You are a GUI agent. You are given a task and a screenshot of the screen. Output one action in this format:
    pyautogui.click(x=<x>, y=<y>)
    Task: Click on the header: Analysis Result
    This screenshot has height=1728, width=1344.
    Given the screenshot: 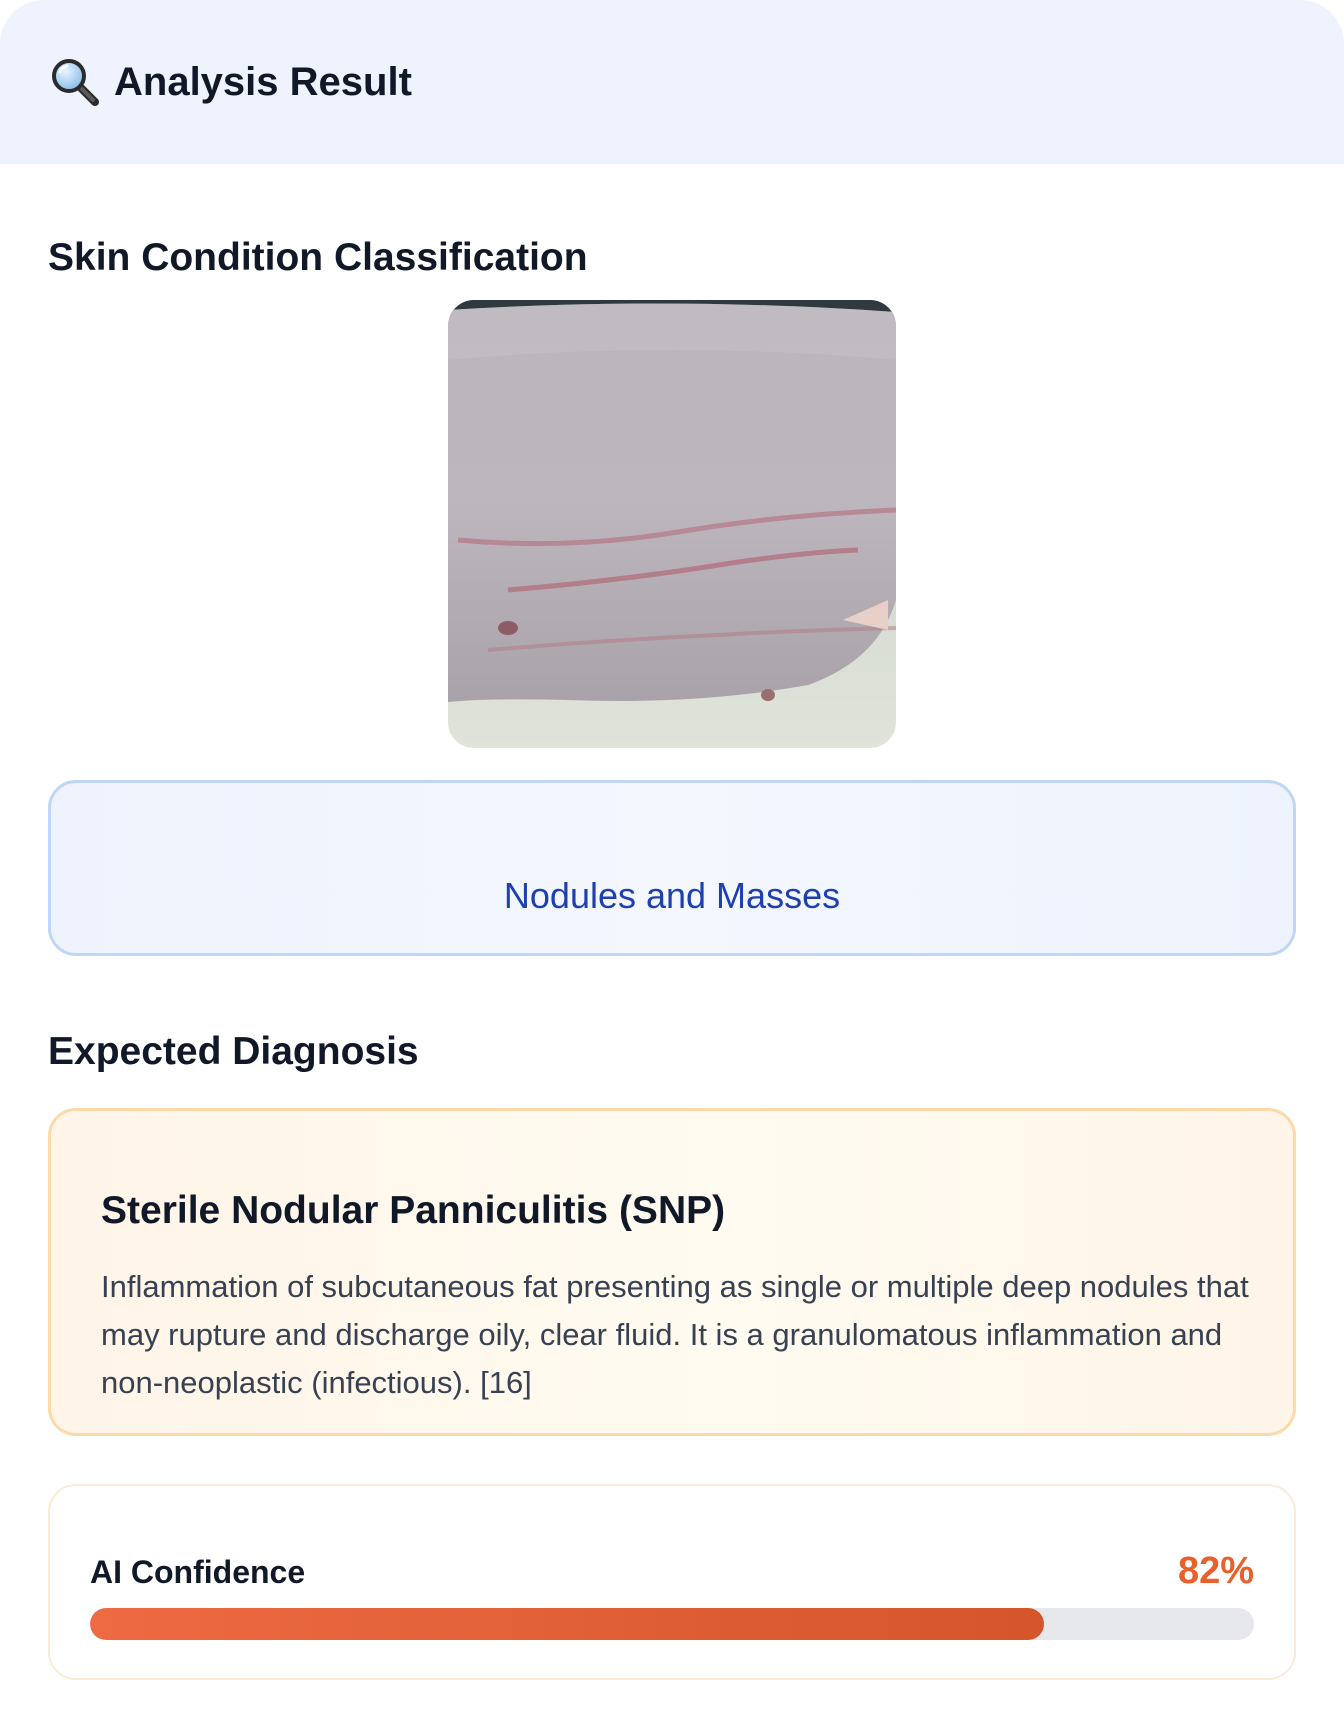 What is the action you would take?
    pyautogui.click(x=672, y=82)
    